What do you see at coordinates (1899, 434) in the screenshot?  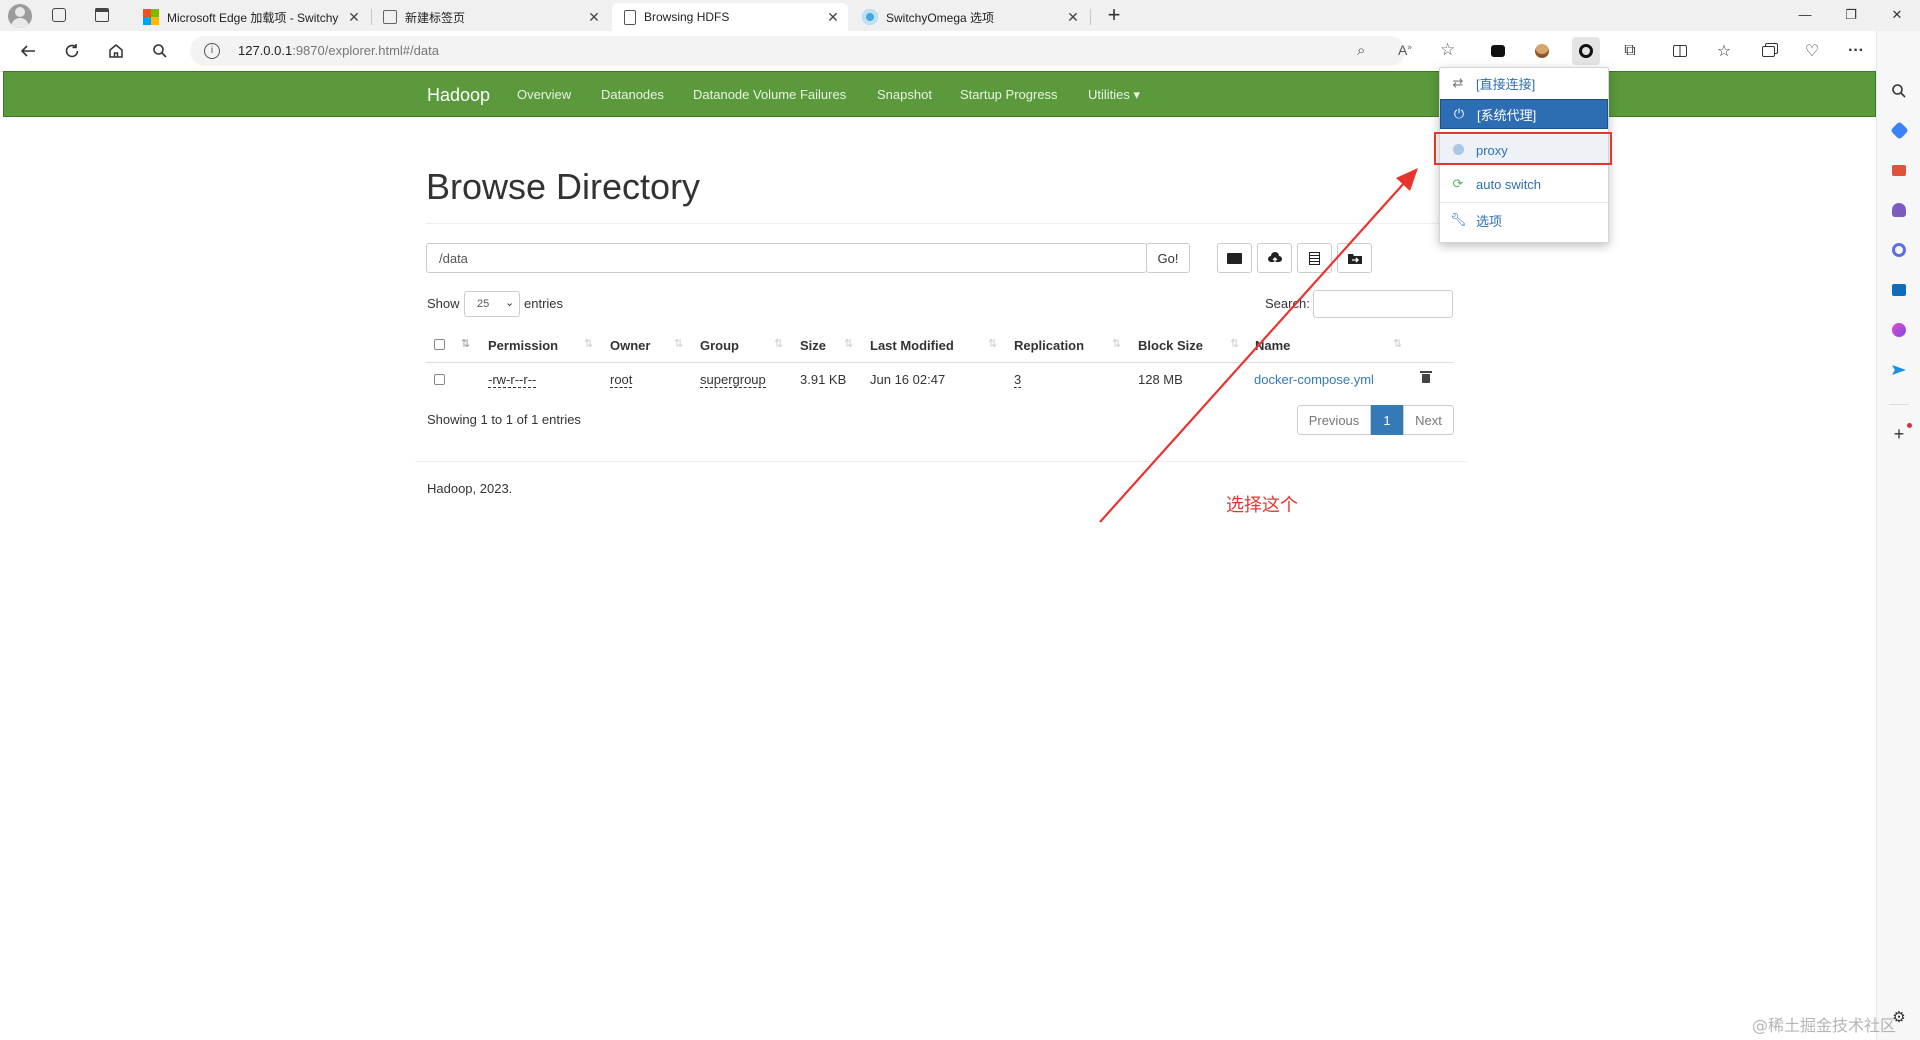 I see `sidebar-add-button: +` at bounding box center [1899, 434].